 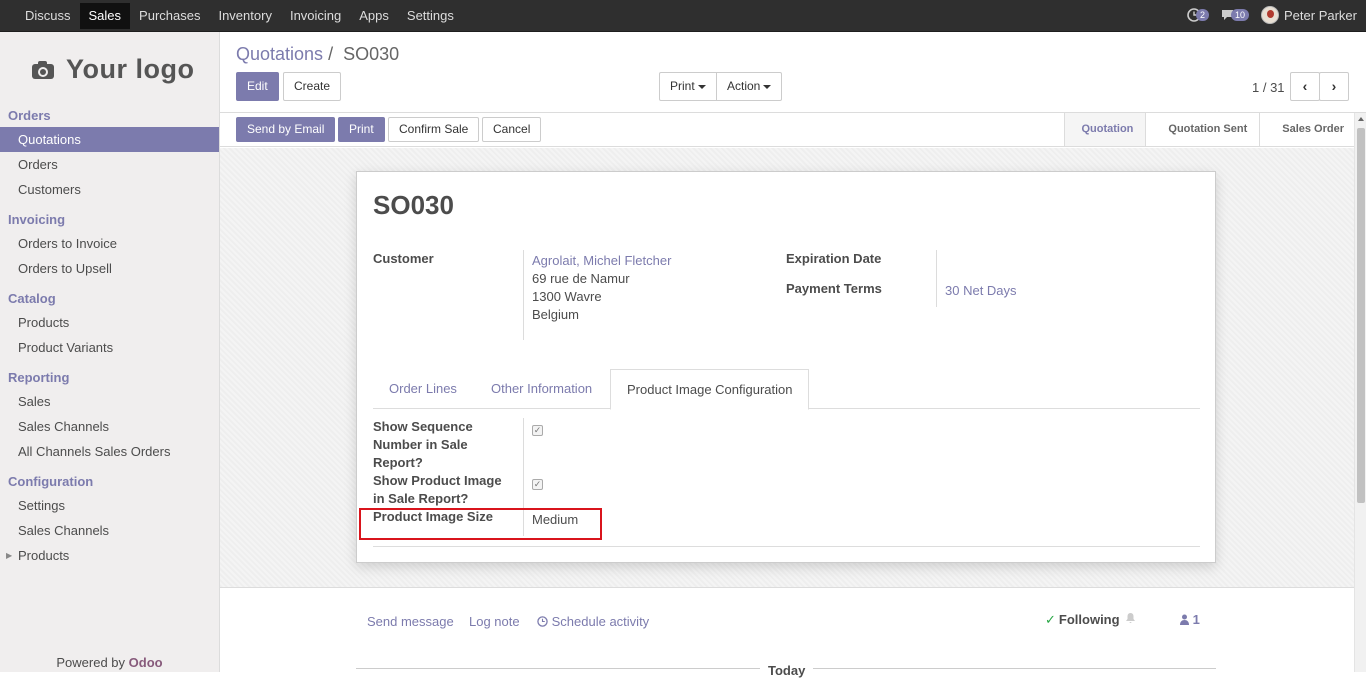 I want to click on following-label: Following, so click(x=1089, y=619).